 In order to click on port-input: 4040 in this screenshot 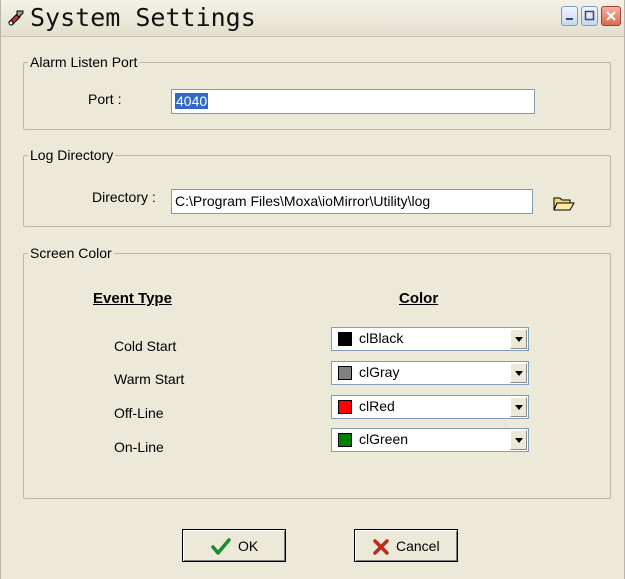, I will do `click(353, 101)`.